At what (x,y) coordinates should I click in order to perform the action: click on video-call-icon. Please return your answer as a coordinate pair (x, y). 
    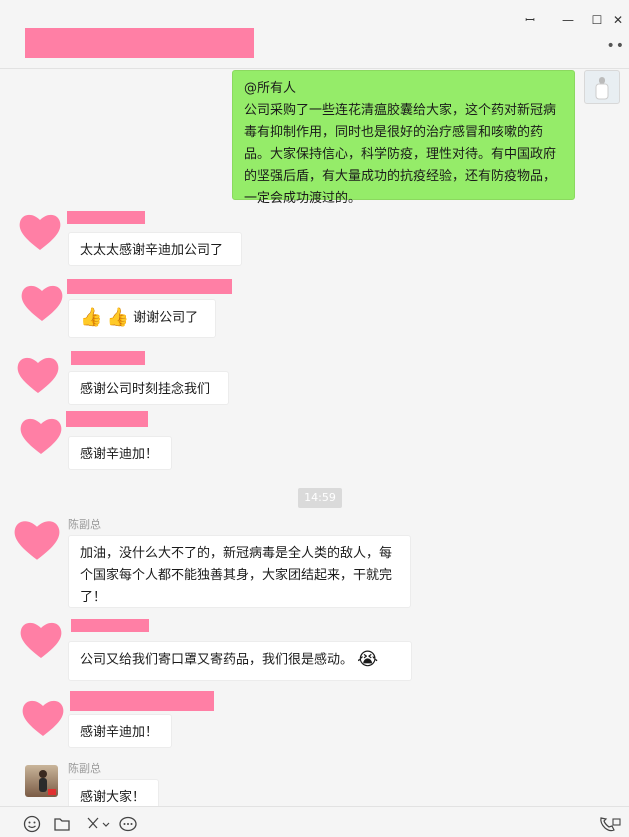
    Looking at the image, I should click on (610, 823).